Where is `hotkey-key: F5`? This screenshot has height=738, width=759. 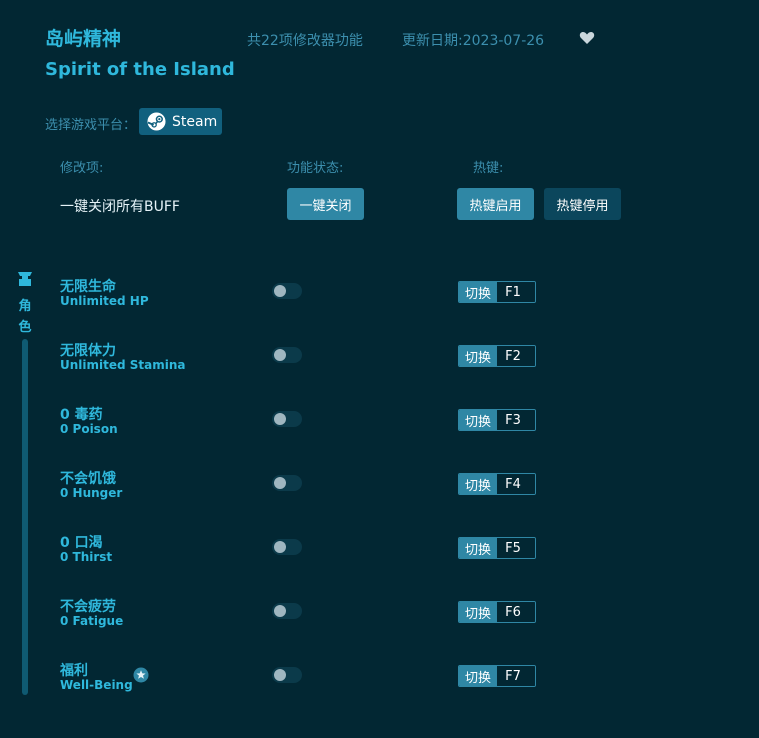
hotkey-key: F5 is located at coordinates (516, 548).